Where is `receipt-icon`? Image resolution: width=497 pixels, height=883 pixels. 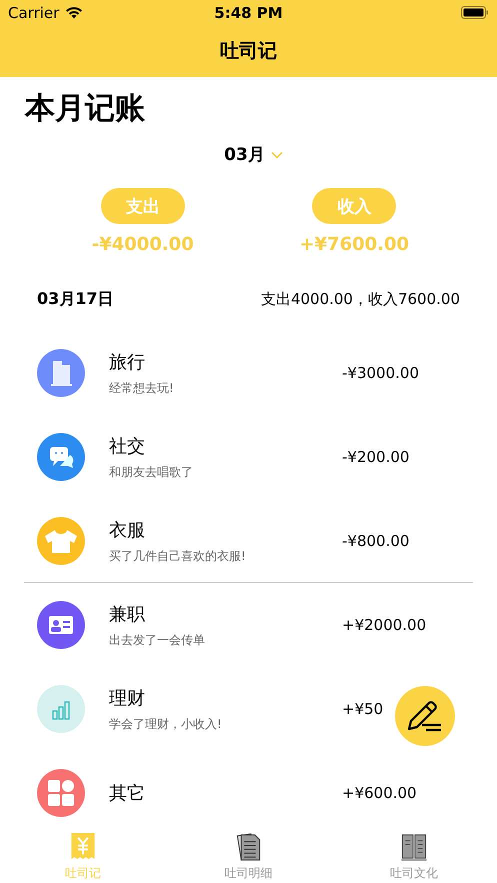 receipt-icon is located at coordinates (82, 846).